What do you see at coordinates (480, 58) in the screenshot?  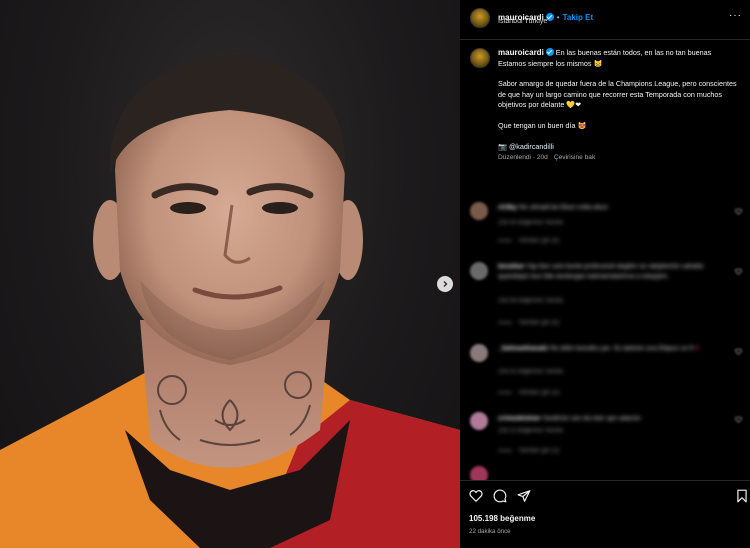 I see `caption-avatar` at bounding box center [480, 58].